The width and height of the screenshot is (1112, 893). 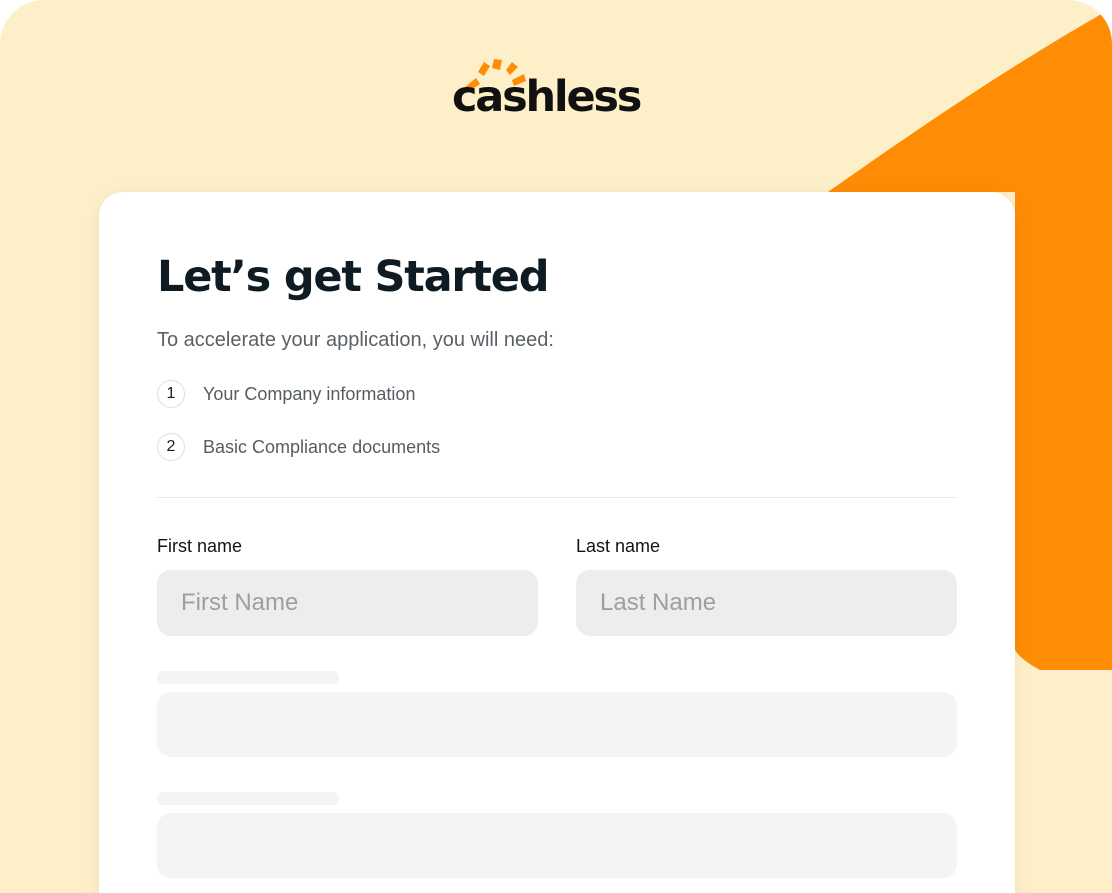 I want to click on section-divider, so click(x=557, y=497).